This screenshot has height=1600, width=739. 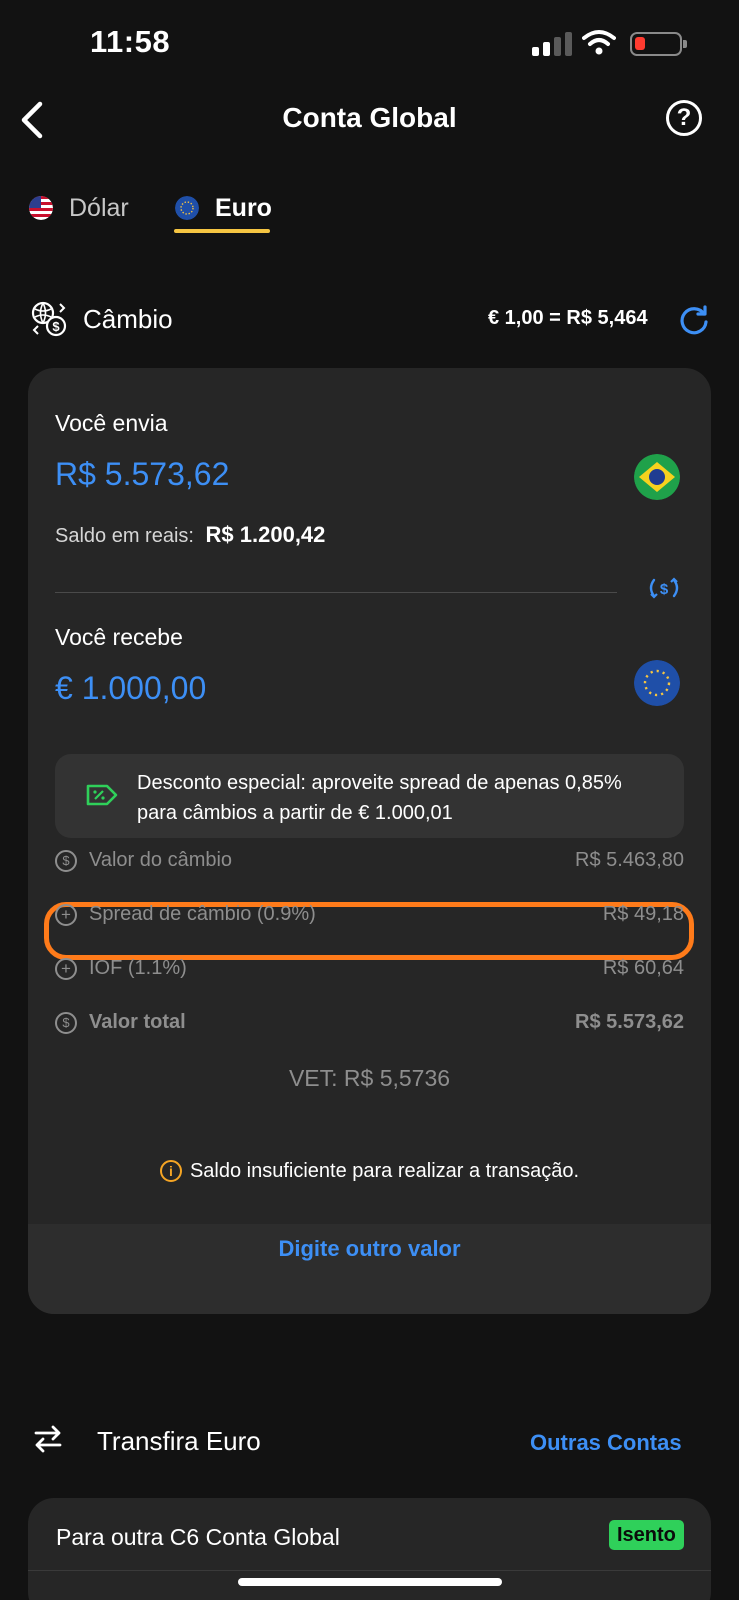 What do you see at coordinates (161, 860) in the screenshot?
I see `row-label: Valor do câmbio` at bounding box center [161, 860].